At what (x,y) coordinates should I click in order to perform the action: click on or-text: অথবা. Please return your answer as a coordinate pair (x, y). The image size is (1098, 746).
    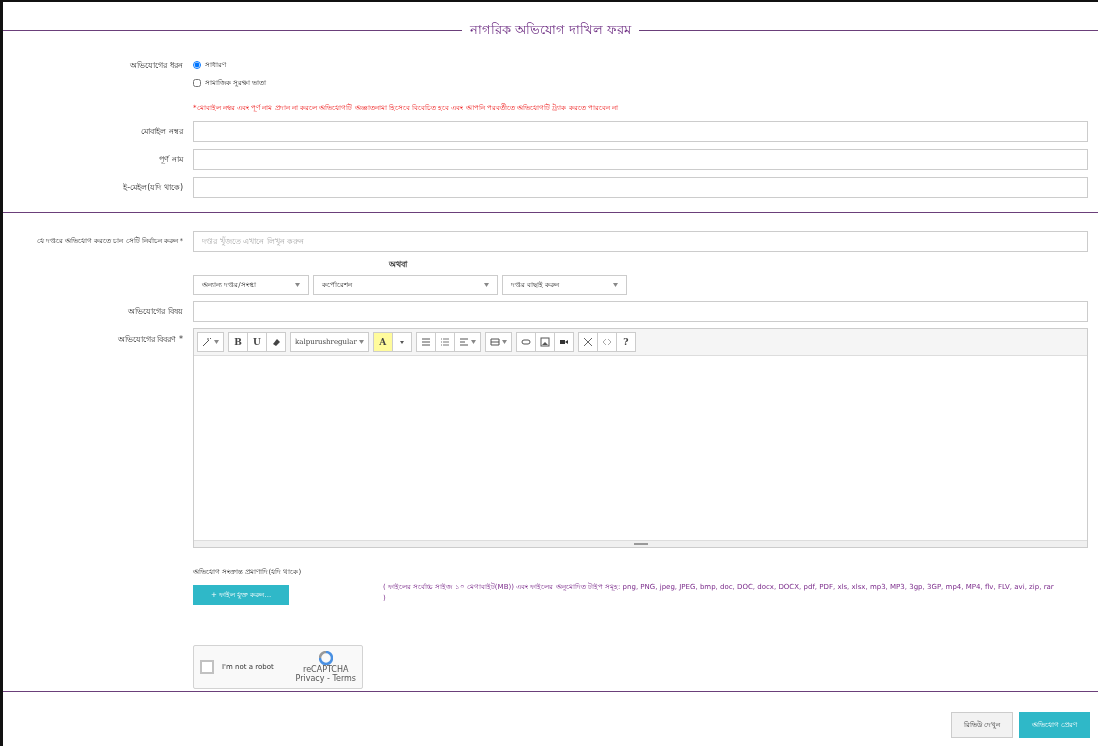
    Looking at the image, I should click on (398, 265).